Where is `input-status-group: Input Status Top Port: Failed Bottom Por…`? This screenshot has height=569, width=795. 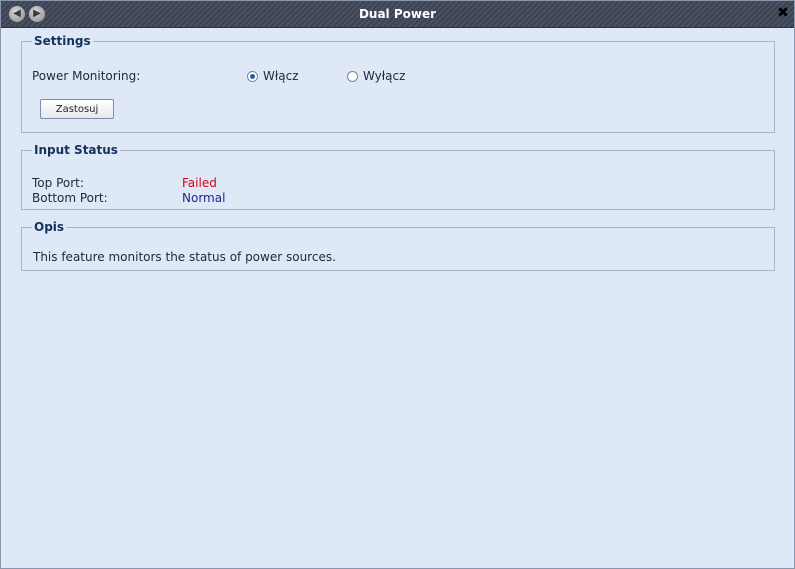
input-status-group: Input Status Top Port: Failed Bottom Por… is located at coordinates (398, 176).